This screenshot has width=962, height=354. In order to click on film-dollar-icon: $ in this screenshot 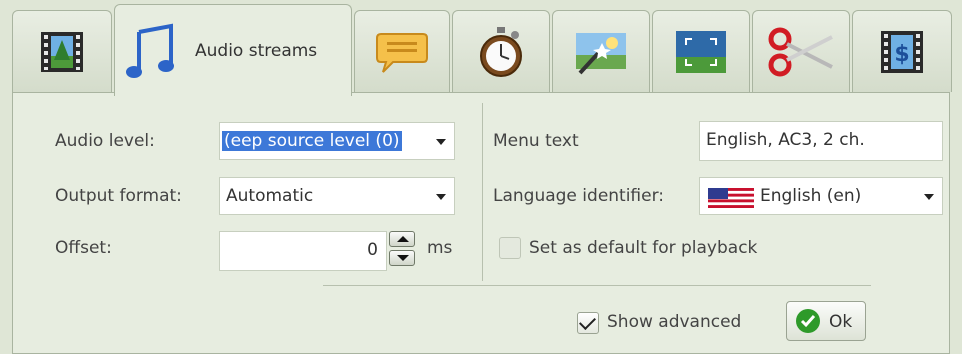, I will do `click(902, 51)`.